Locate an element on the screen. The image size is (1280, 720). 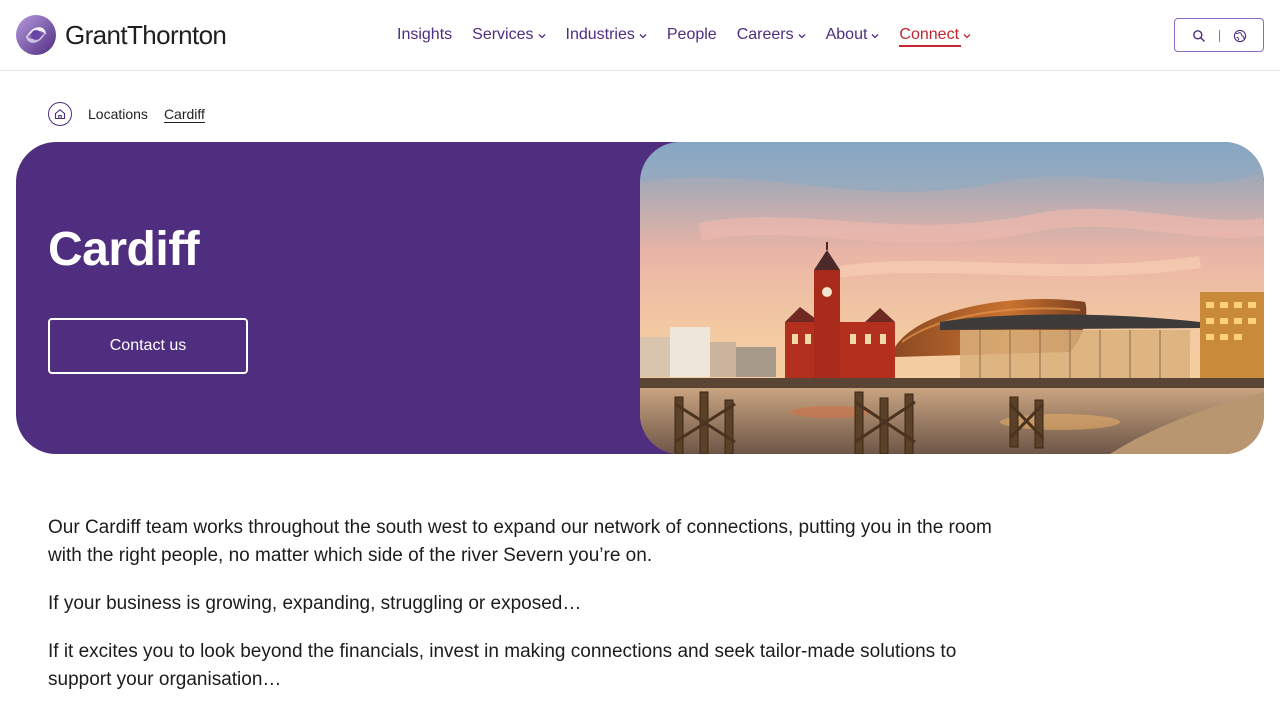
logo-mark-icon is located at coordinates (36, 35).